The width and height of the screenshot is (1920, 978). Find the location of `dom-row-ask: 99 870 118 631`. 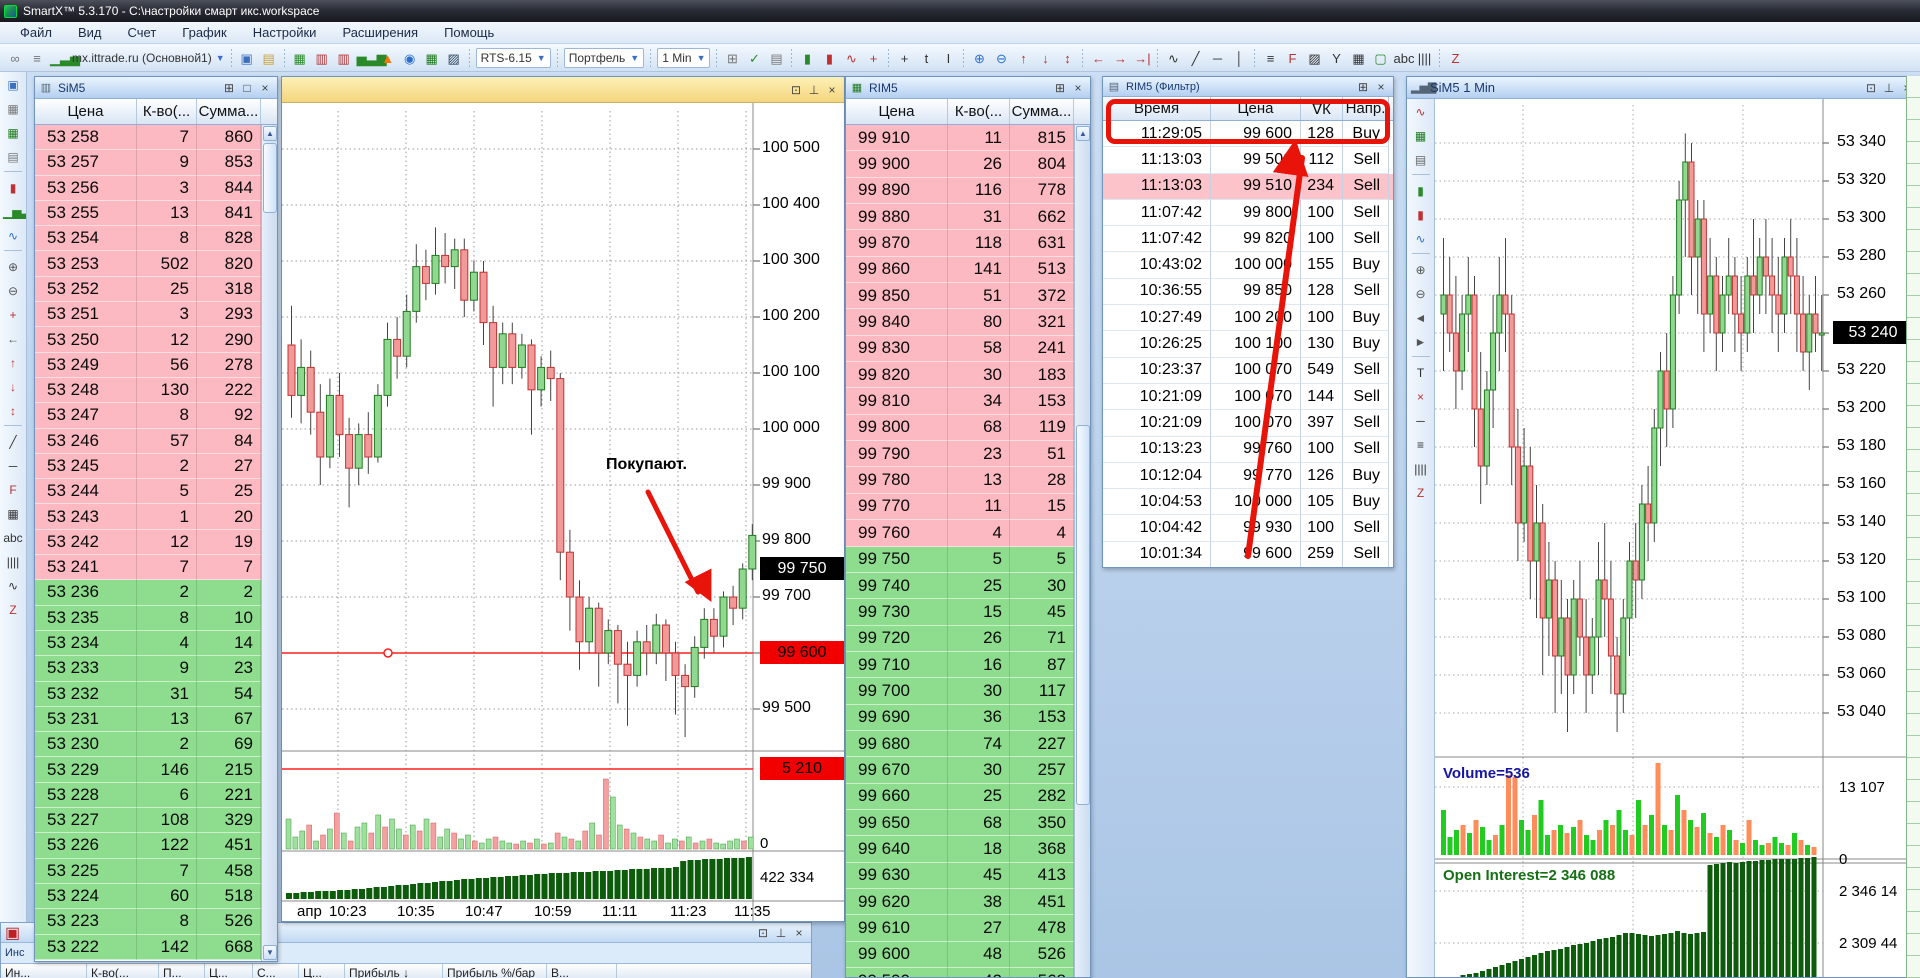

dom-row-ask: 99 870 118 631 is located at coordinates (968, 243).